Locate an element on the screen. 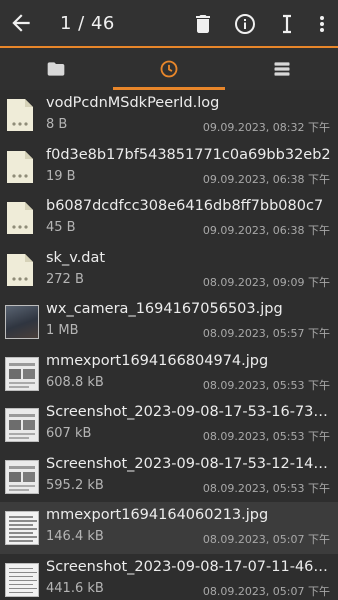  tab-bar is located at coordinates (169, 69).